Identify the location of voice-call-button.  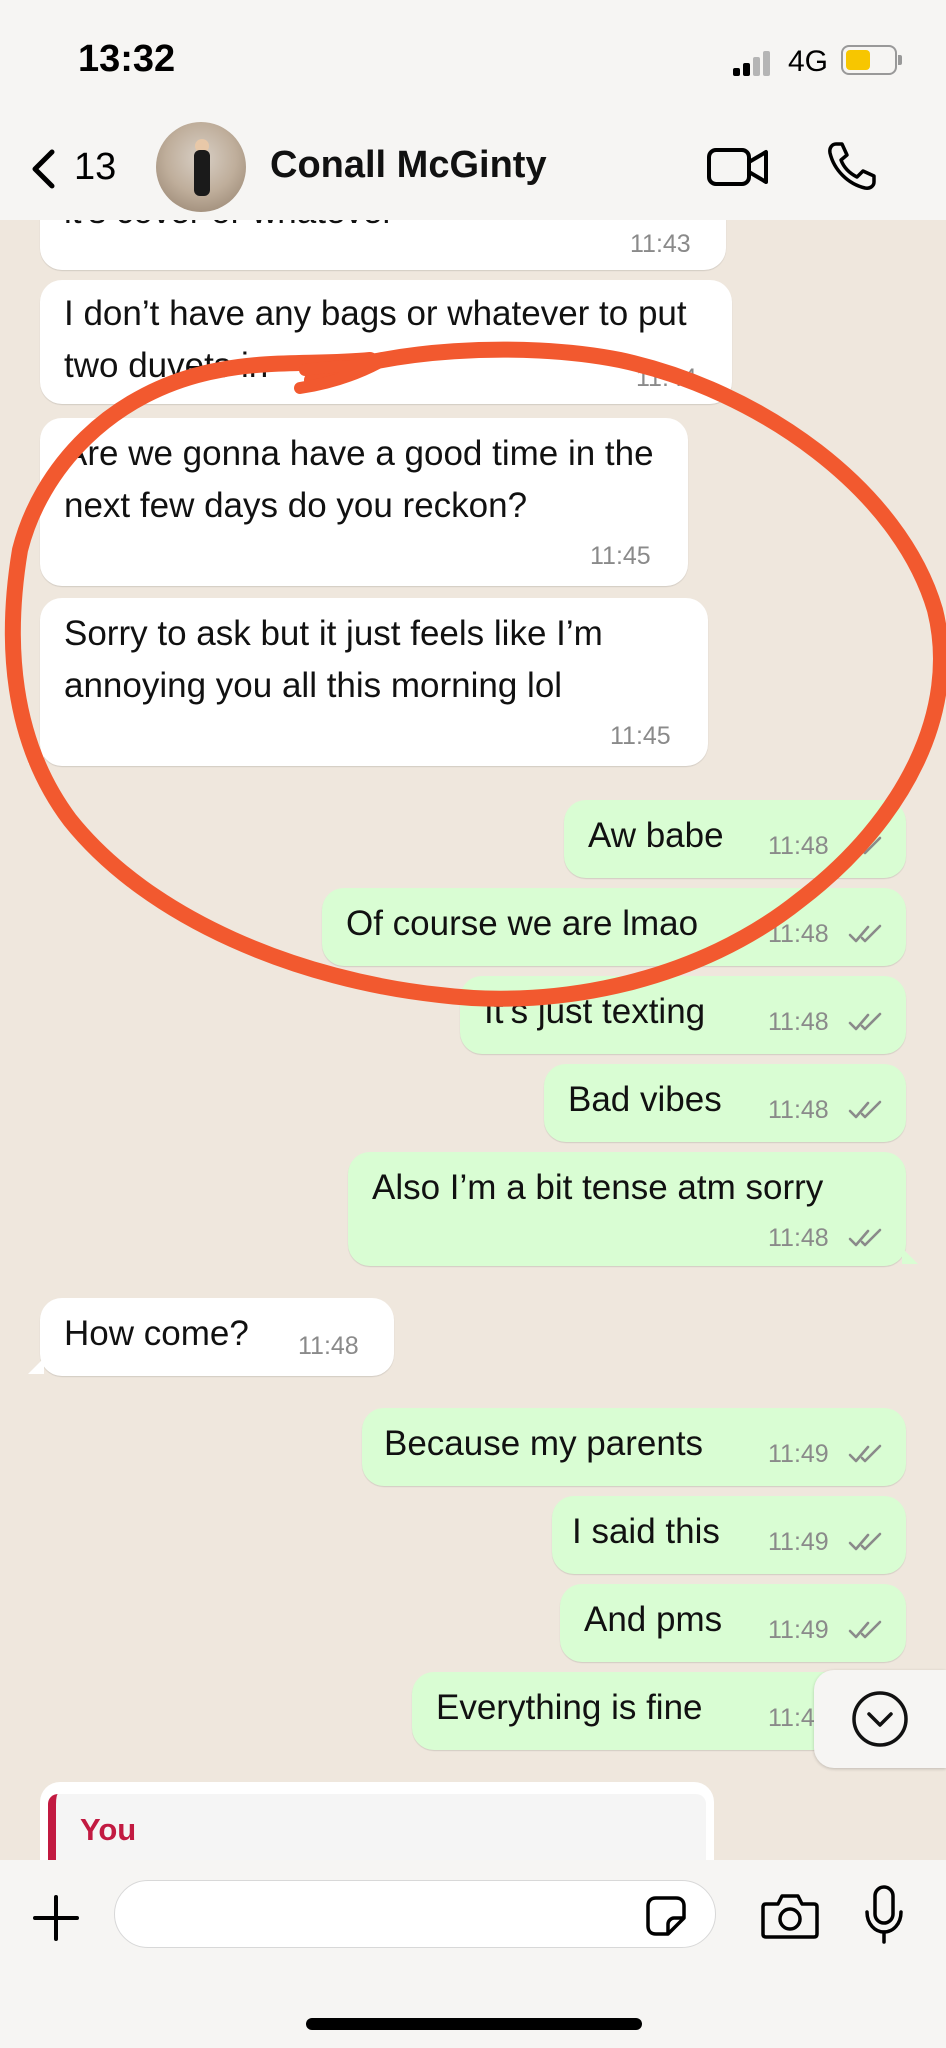
(852, 166).